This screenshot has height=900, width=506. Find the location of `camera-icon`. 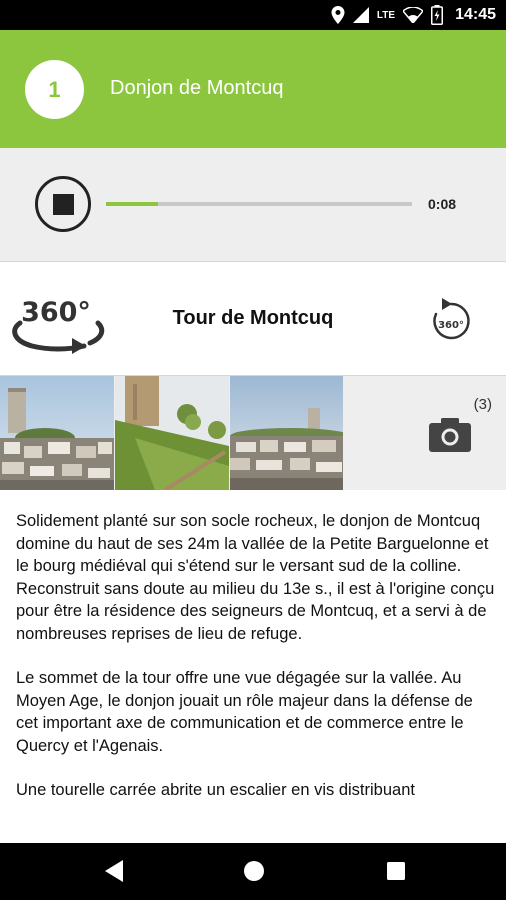

camera-icon is located at coordinates (450, 435).